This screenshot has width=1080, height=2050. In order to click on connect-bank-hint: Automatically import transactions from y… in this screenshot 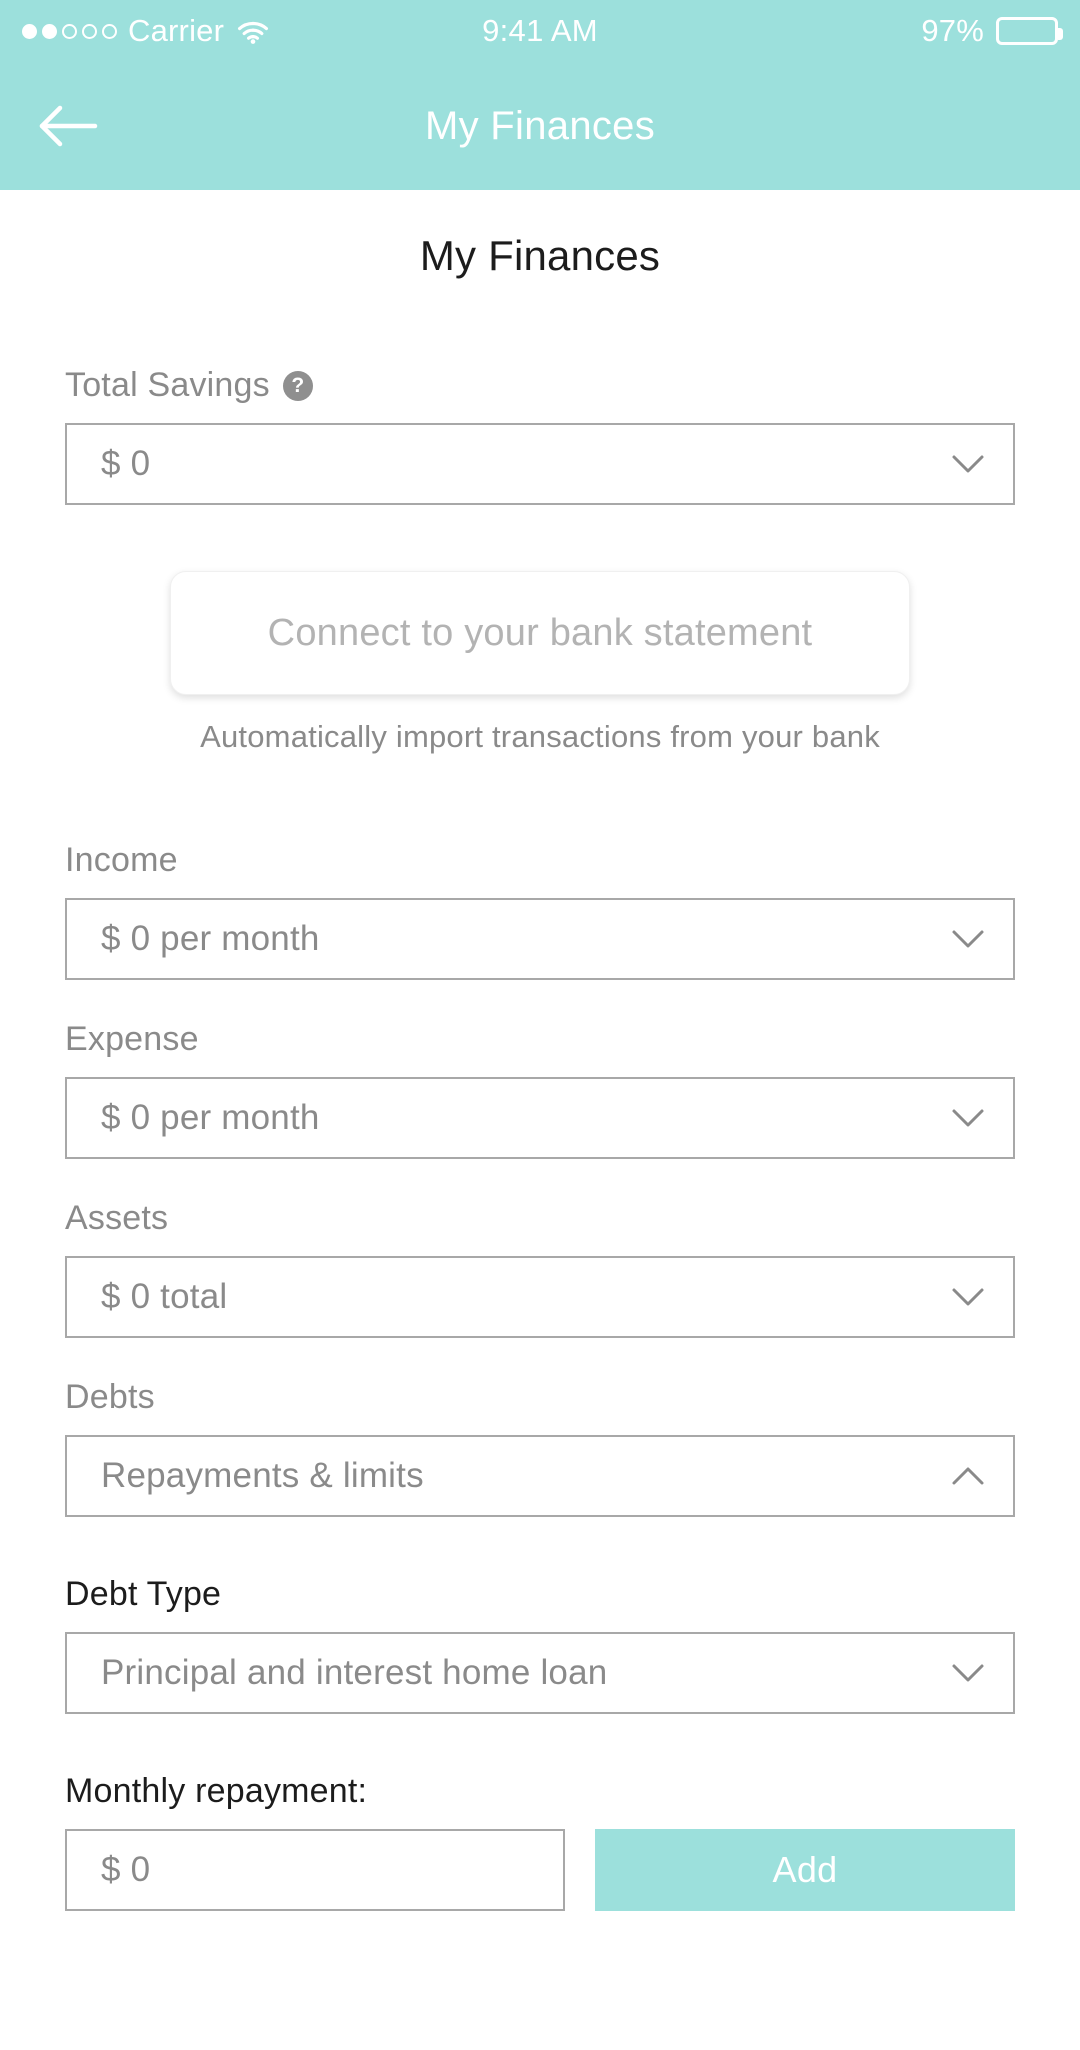, I will do `click(540, 736)`.